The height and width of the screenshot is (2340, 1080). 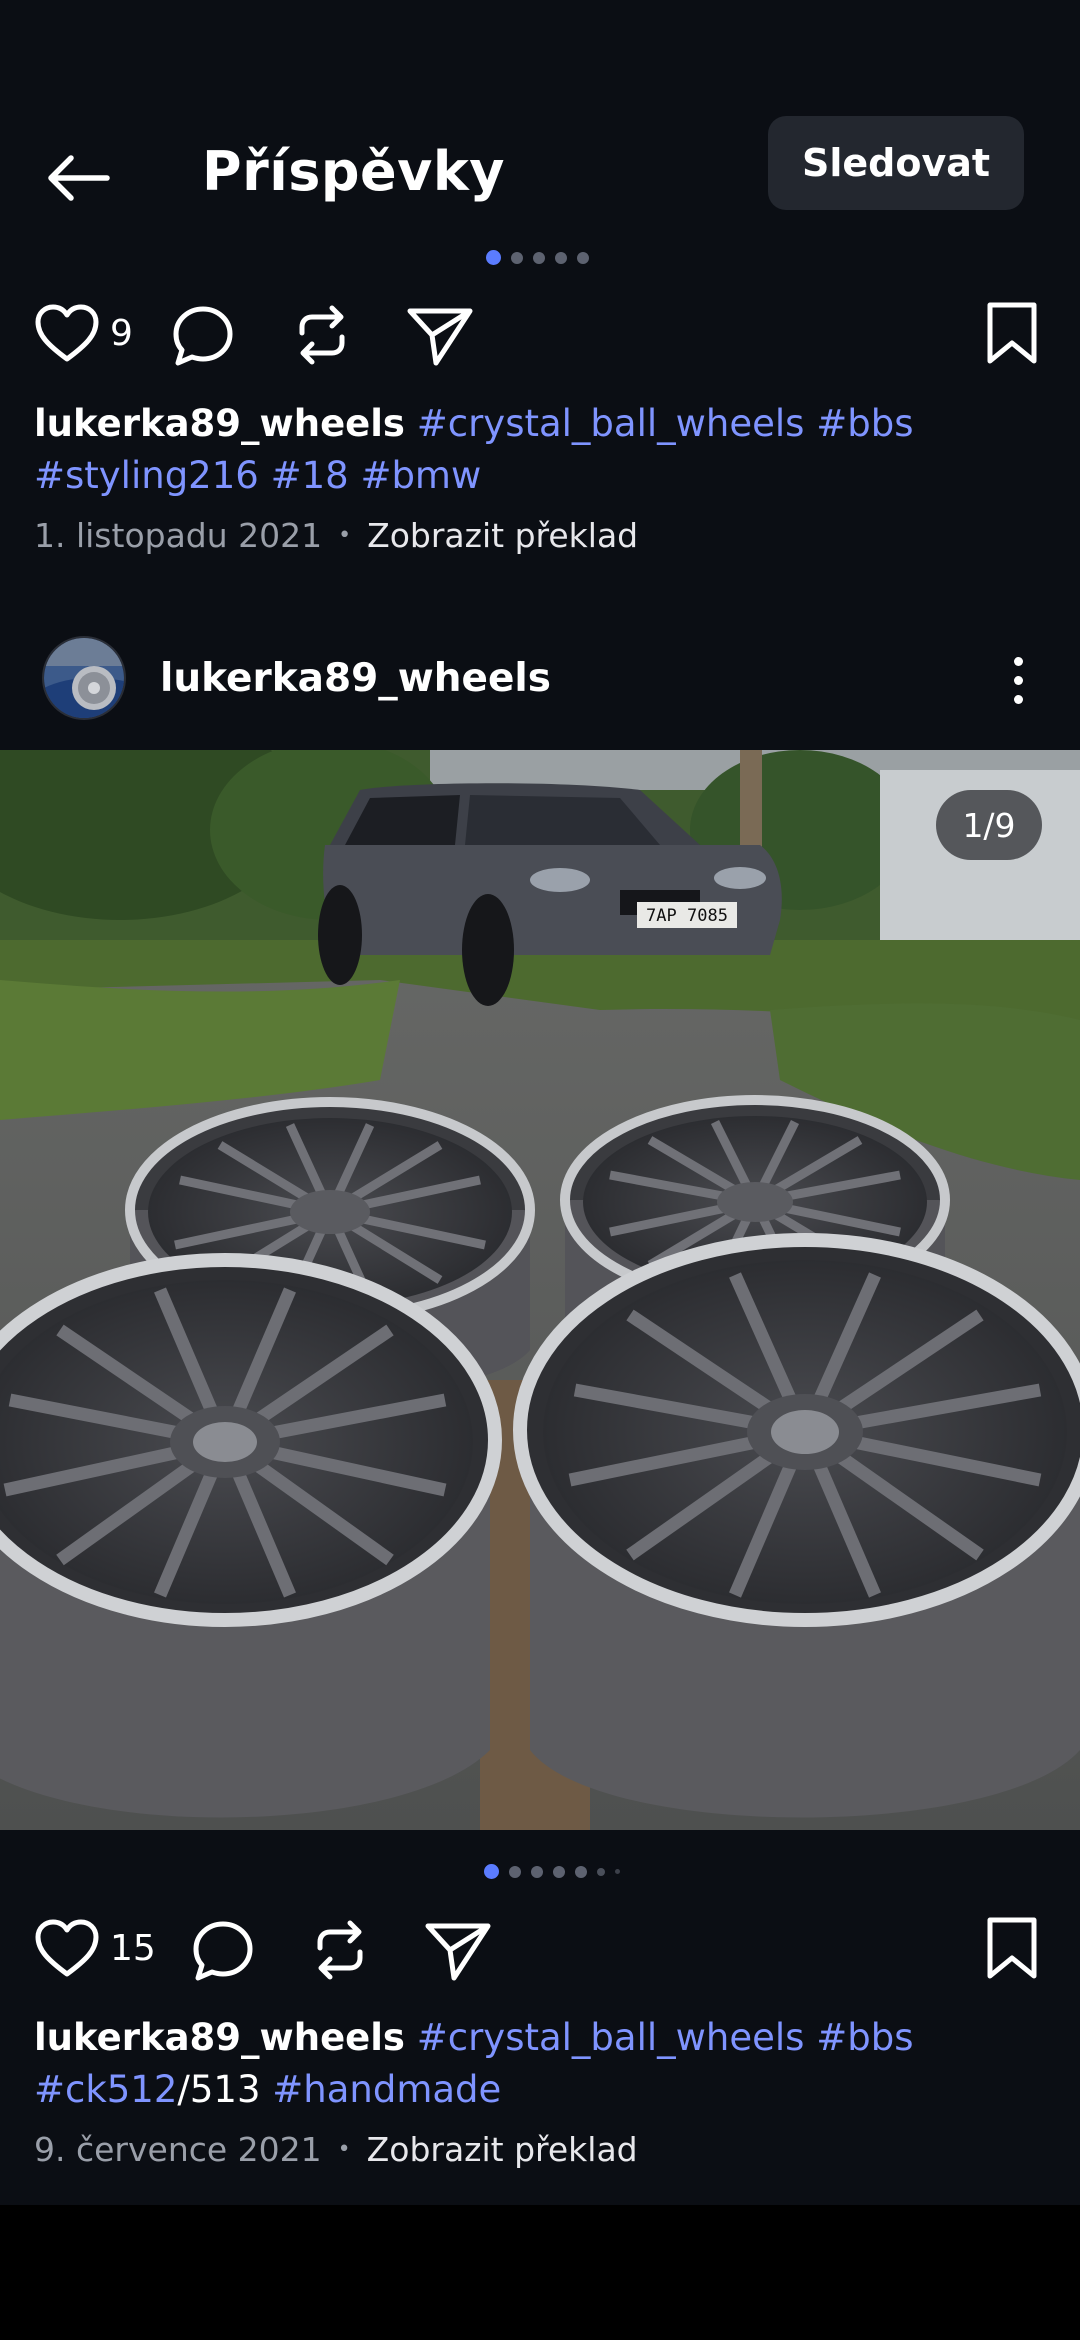 I want to click on post-username: lukerka89_wheels, so click(x=355, y=678).